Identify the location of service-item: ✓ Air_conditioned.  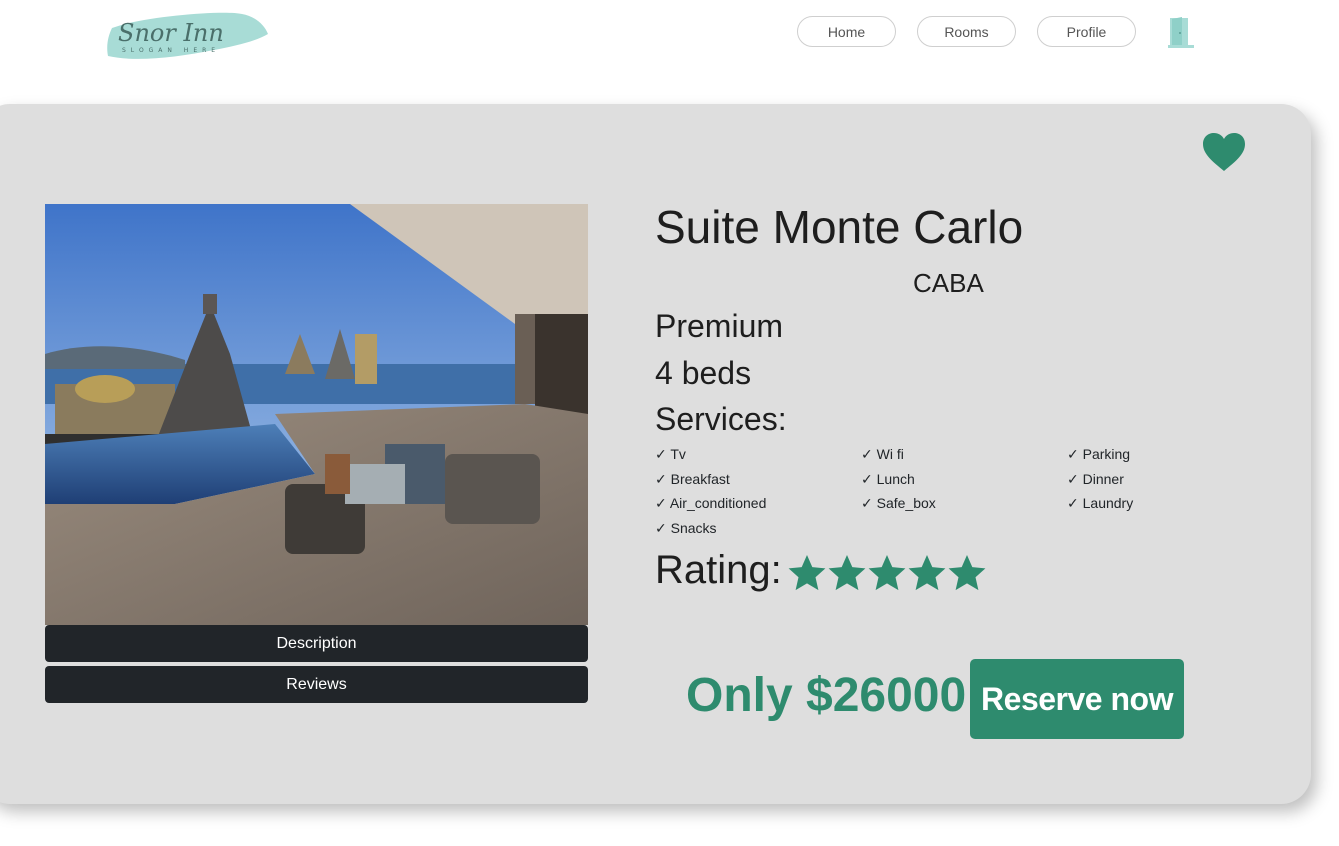
(711, 503).